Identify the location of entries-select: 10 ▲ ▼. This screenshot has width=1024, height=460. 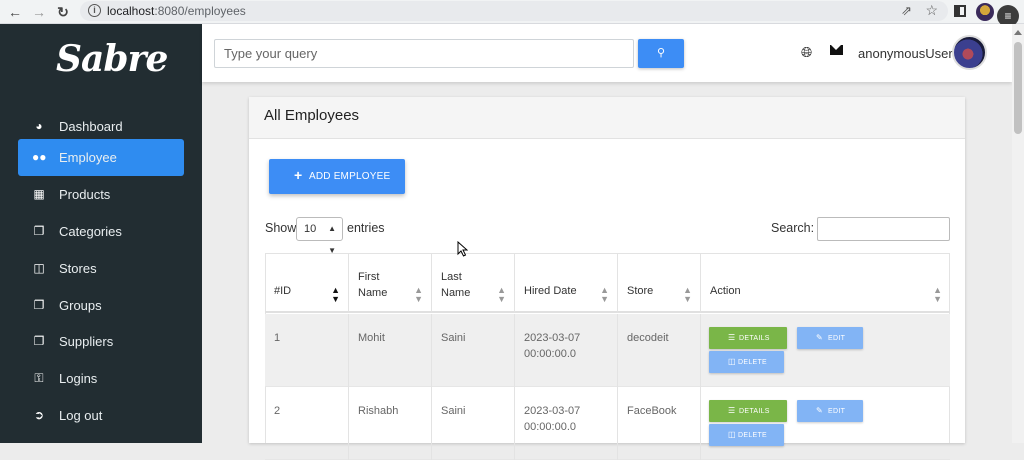
(319, 236).